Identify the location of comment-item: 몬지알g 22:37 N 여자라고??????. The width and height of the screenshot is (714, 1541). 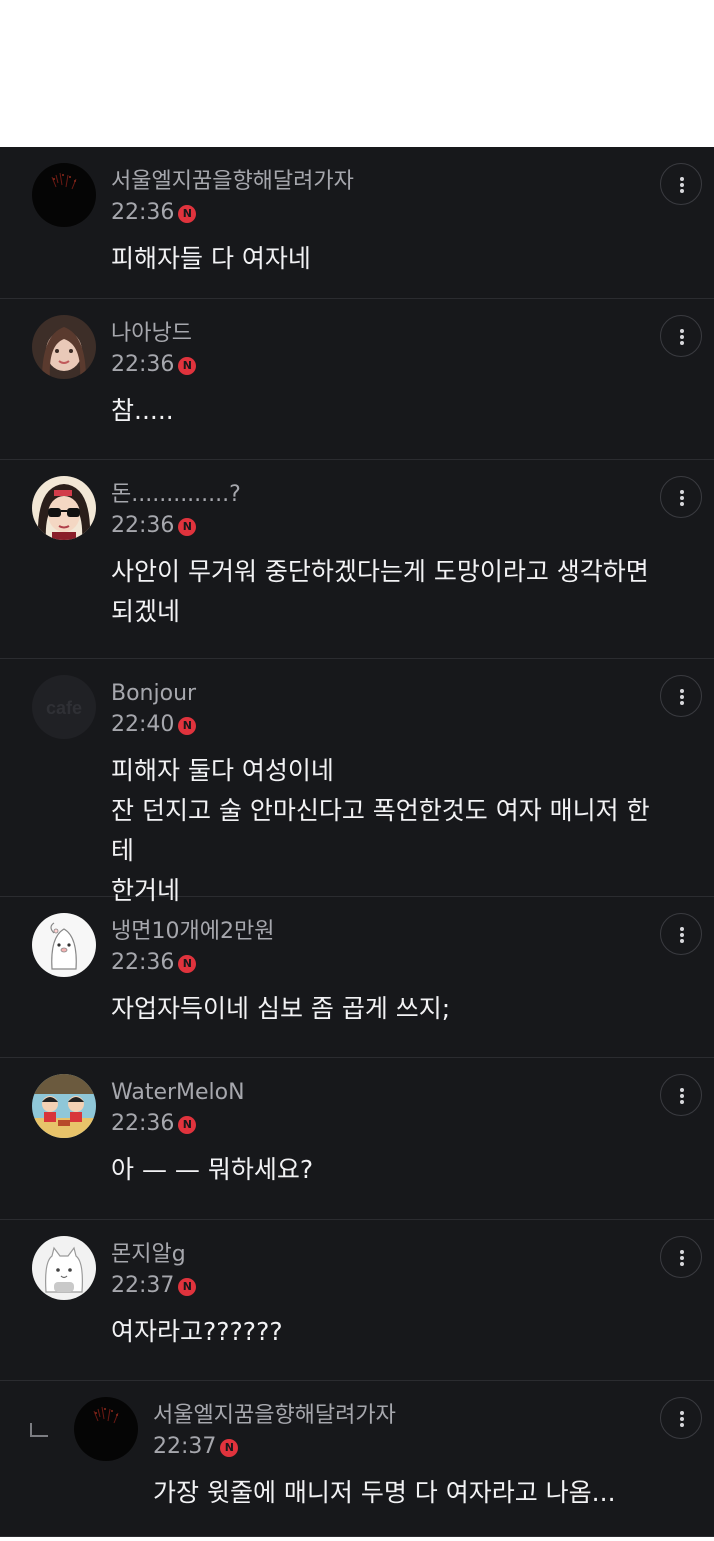
(357, 1300).